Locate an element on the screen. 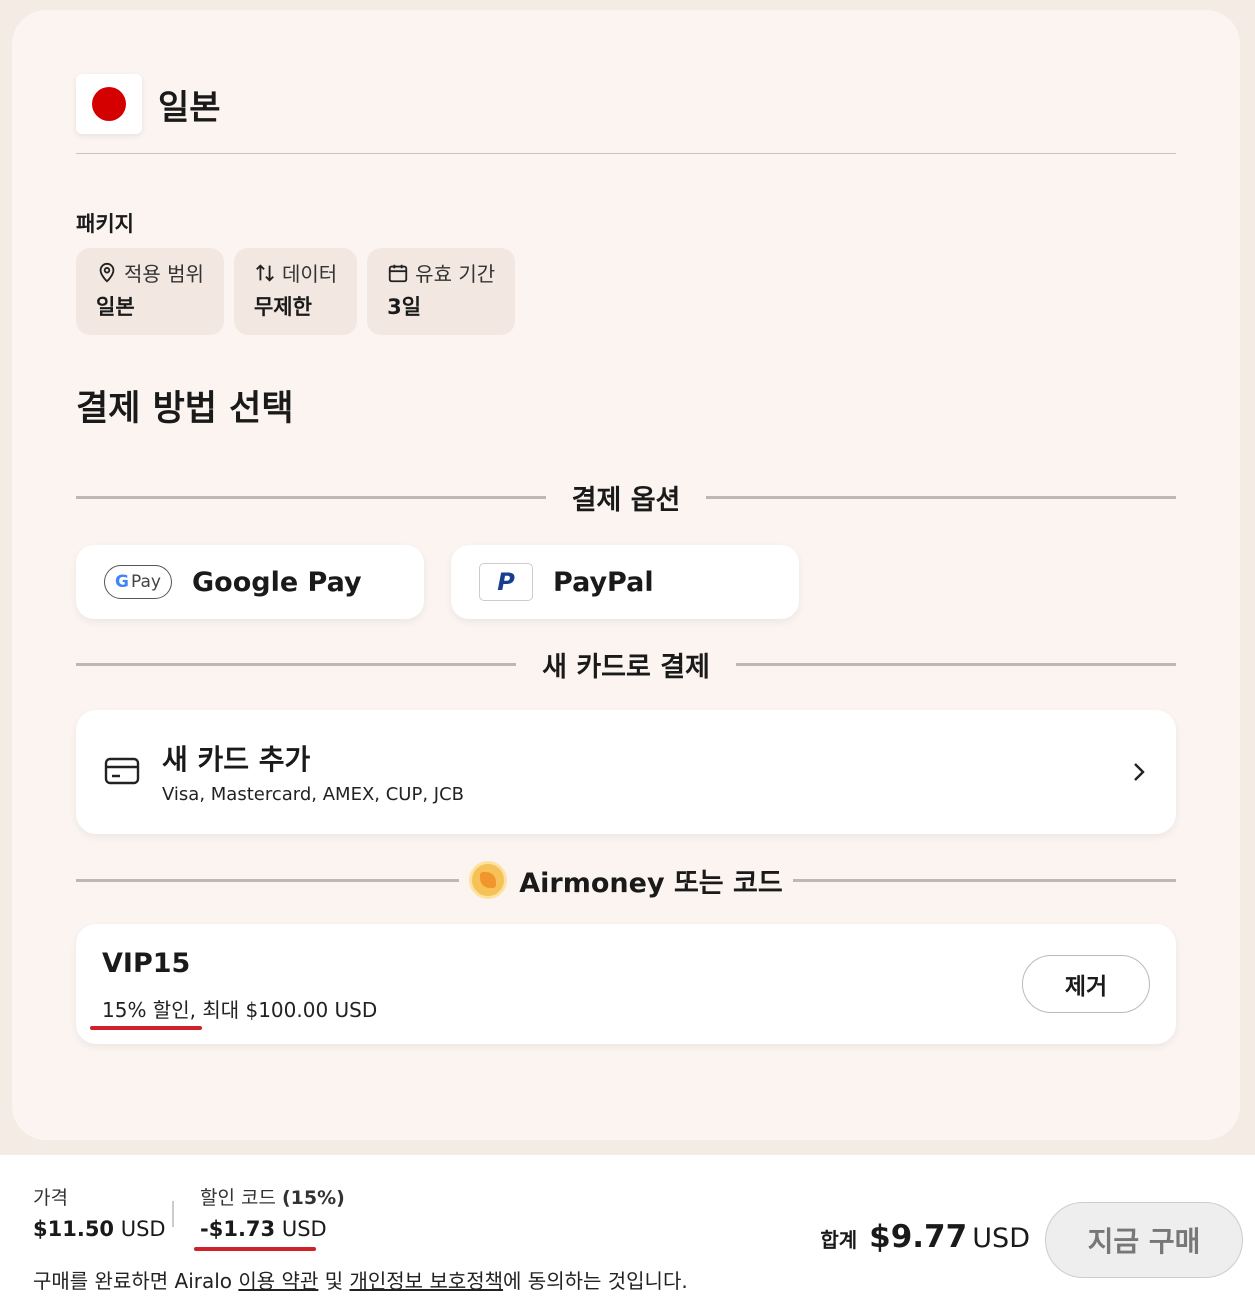 This screenshot has height=1316, width=1255. payment-options-label: 결제 옵션 is located at coordinates (626, 500).